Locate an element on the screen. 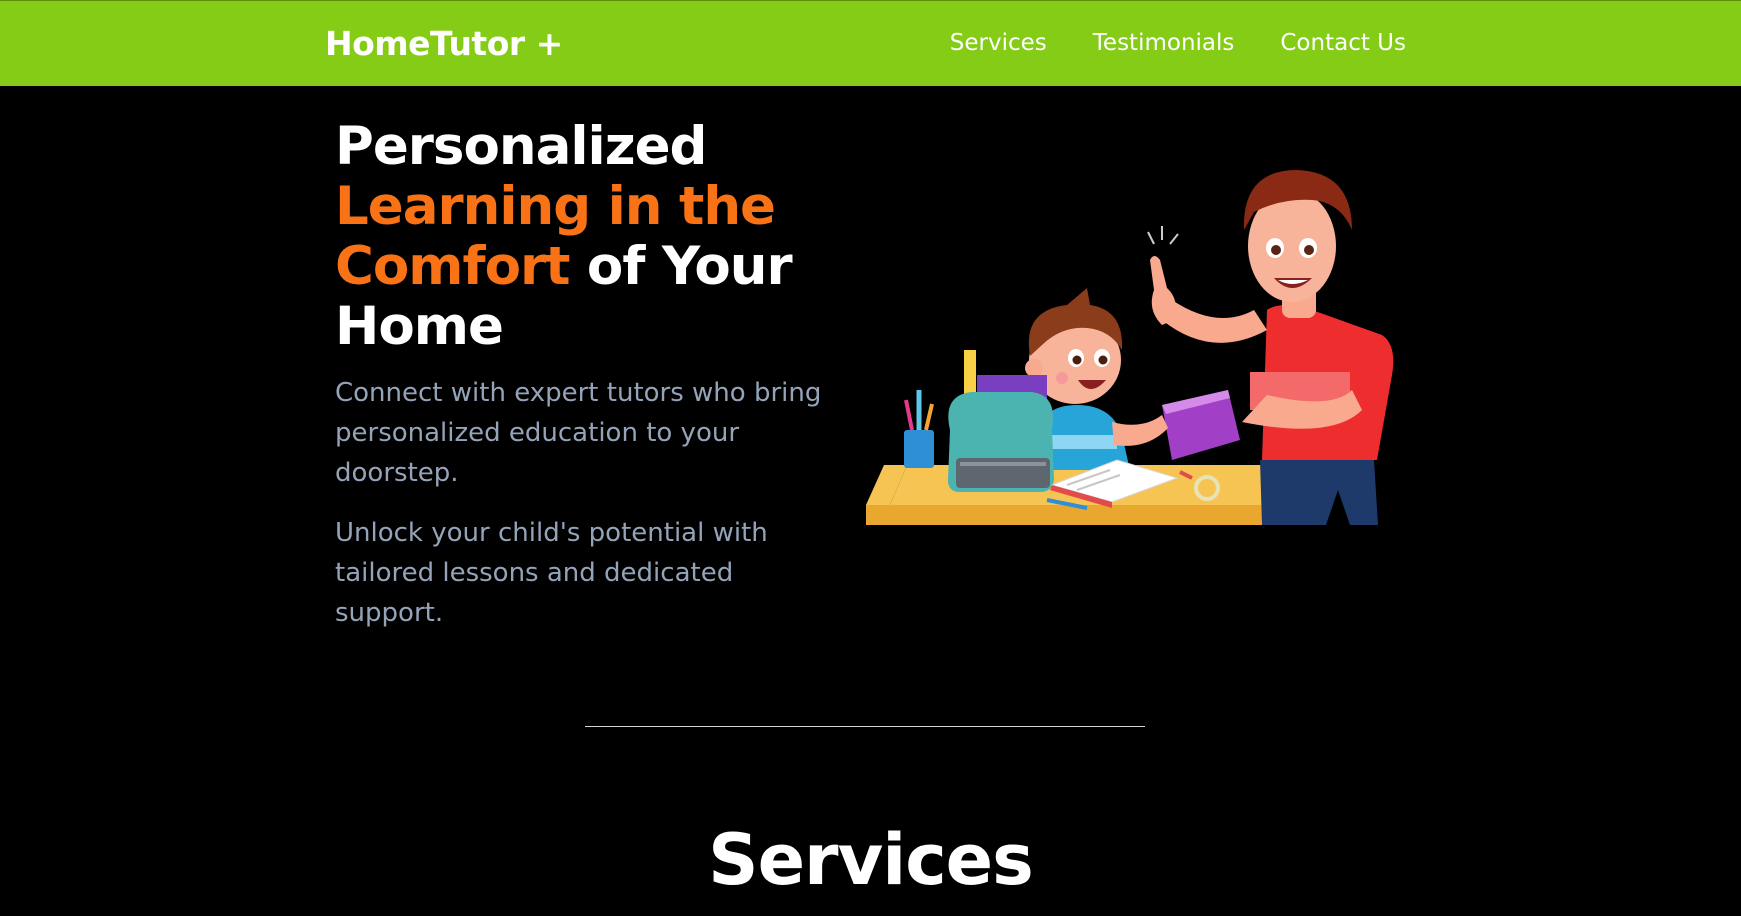 The image size is (1741, 916). tutor-illustration is located at coordinates (1132, 365).